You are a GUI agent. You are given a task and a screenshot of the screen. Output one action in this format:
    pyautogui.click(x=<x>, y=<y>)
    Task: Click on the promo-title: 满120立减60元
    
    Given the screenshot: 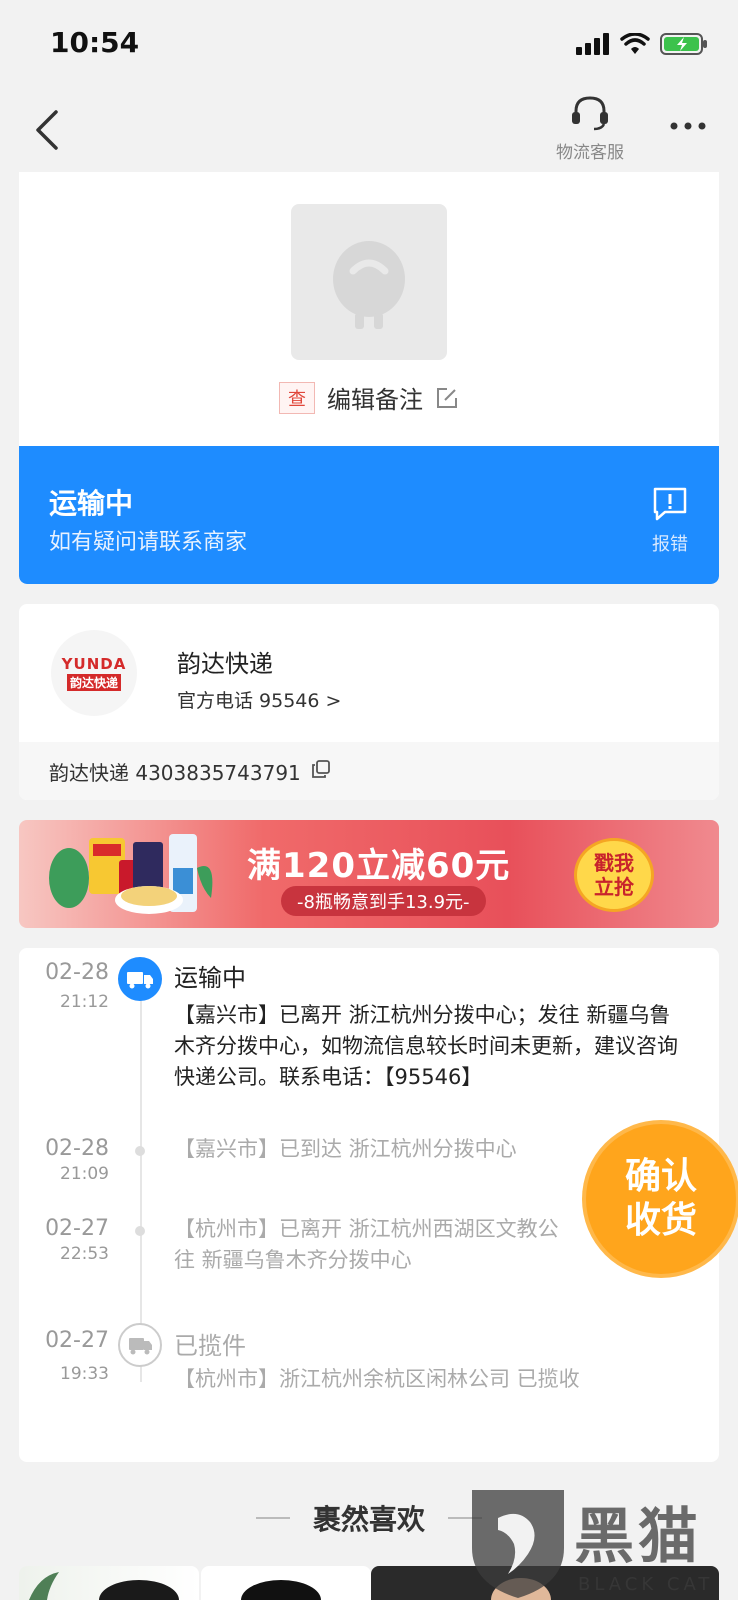 What is the action you would take?
    pyautogui.click(x=379, y=866)
    